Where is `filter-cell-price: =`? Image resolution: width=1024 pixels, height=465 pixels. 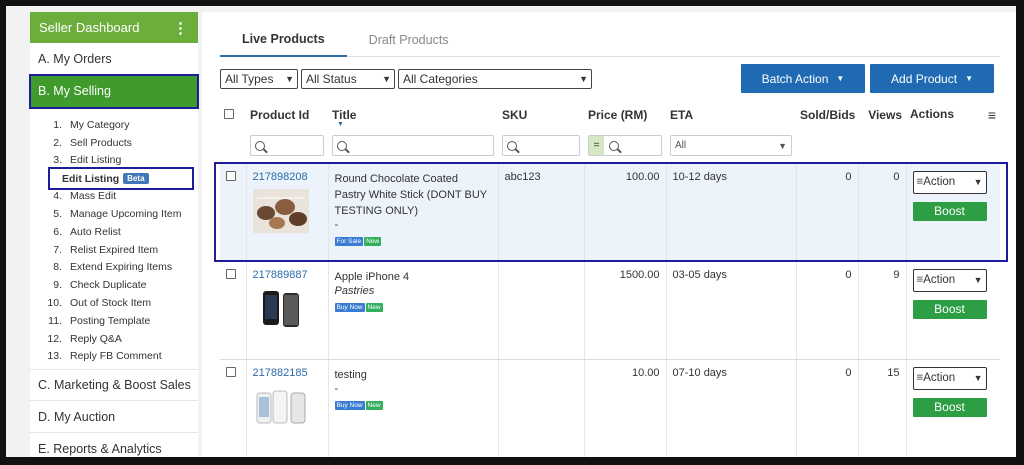
filter-cell-price: = is located at coordinates (625, 148).